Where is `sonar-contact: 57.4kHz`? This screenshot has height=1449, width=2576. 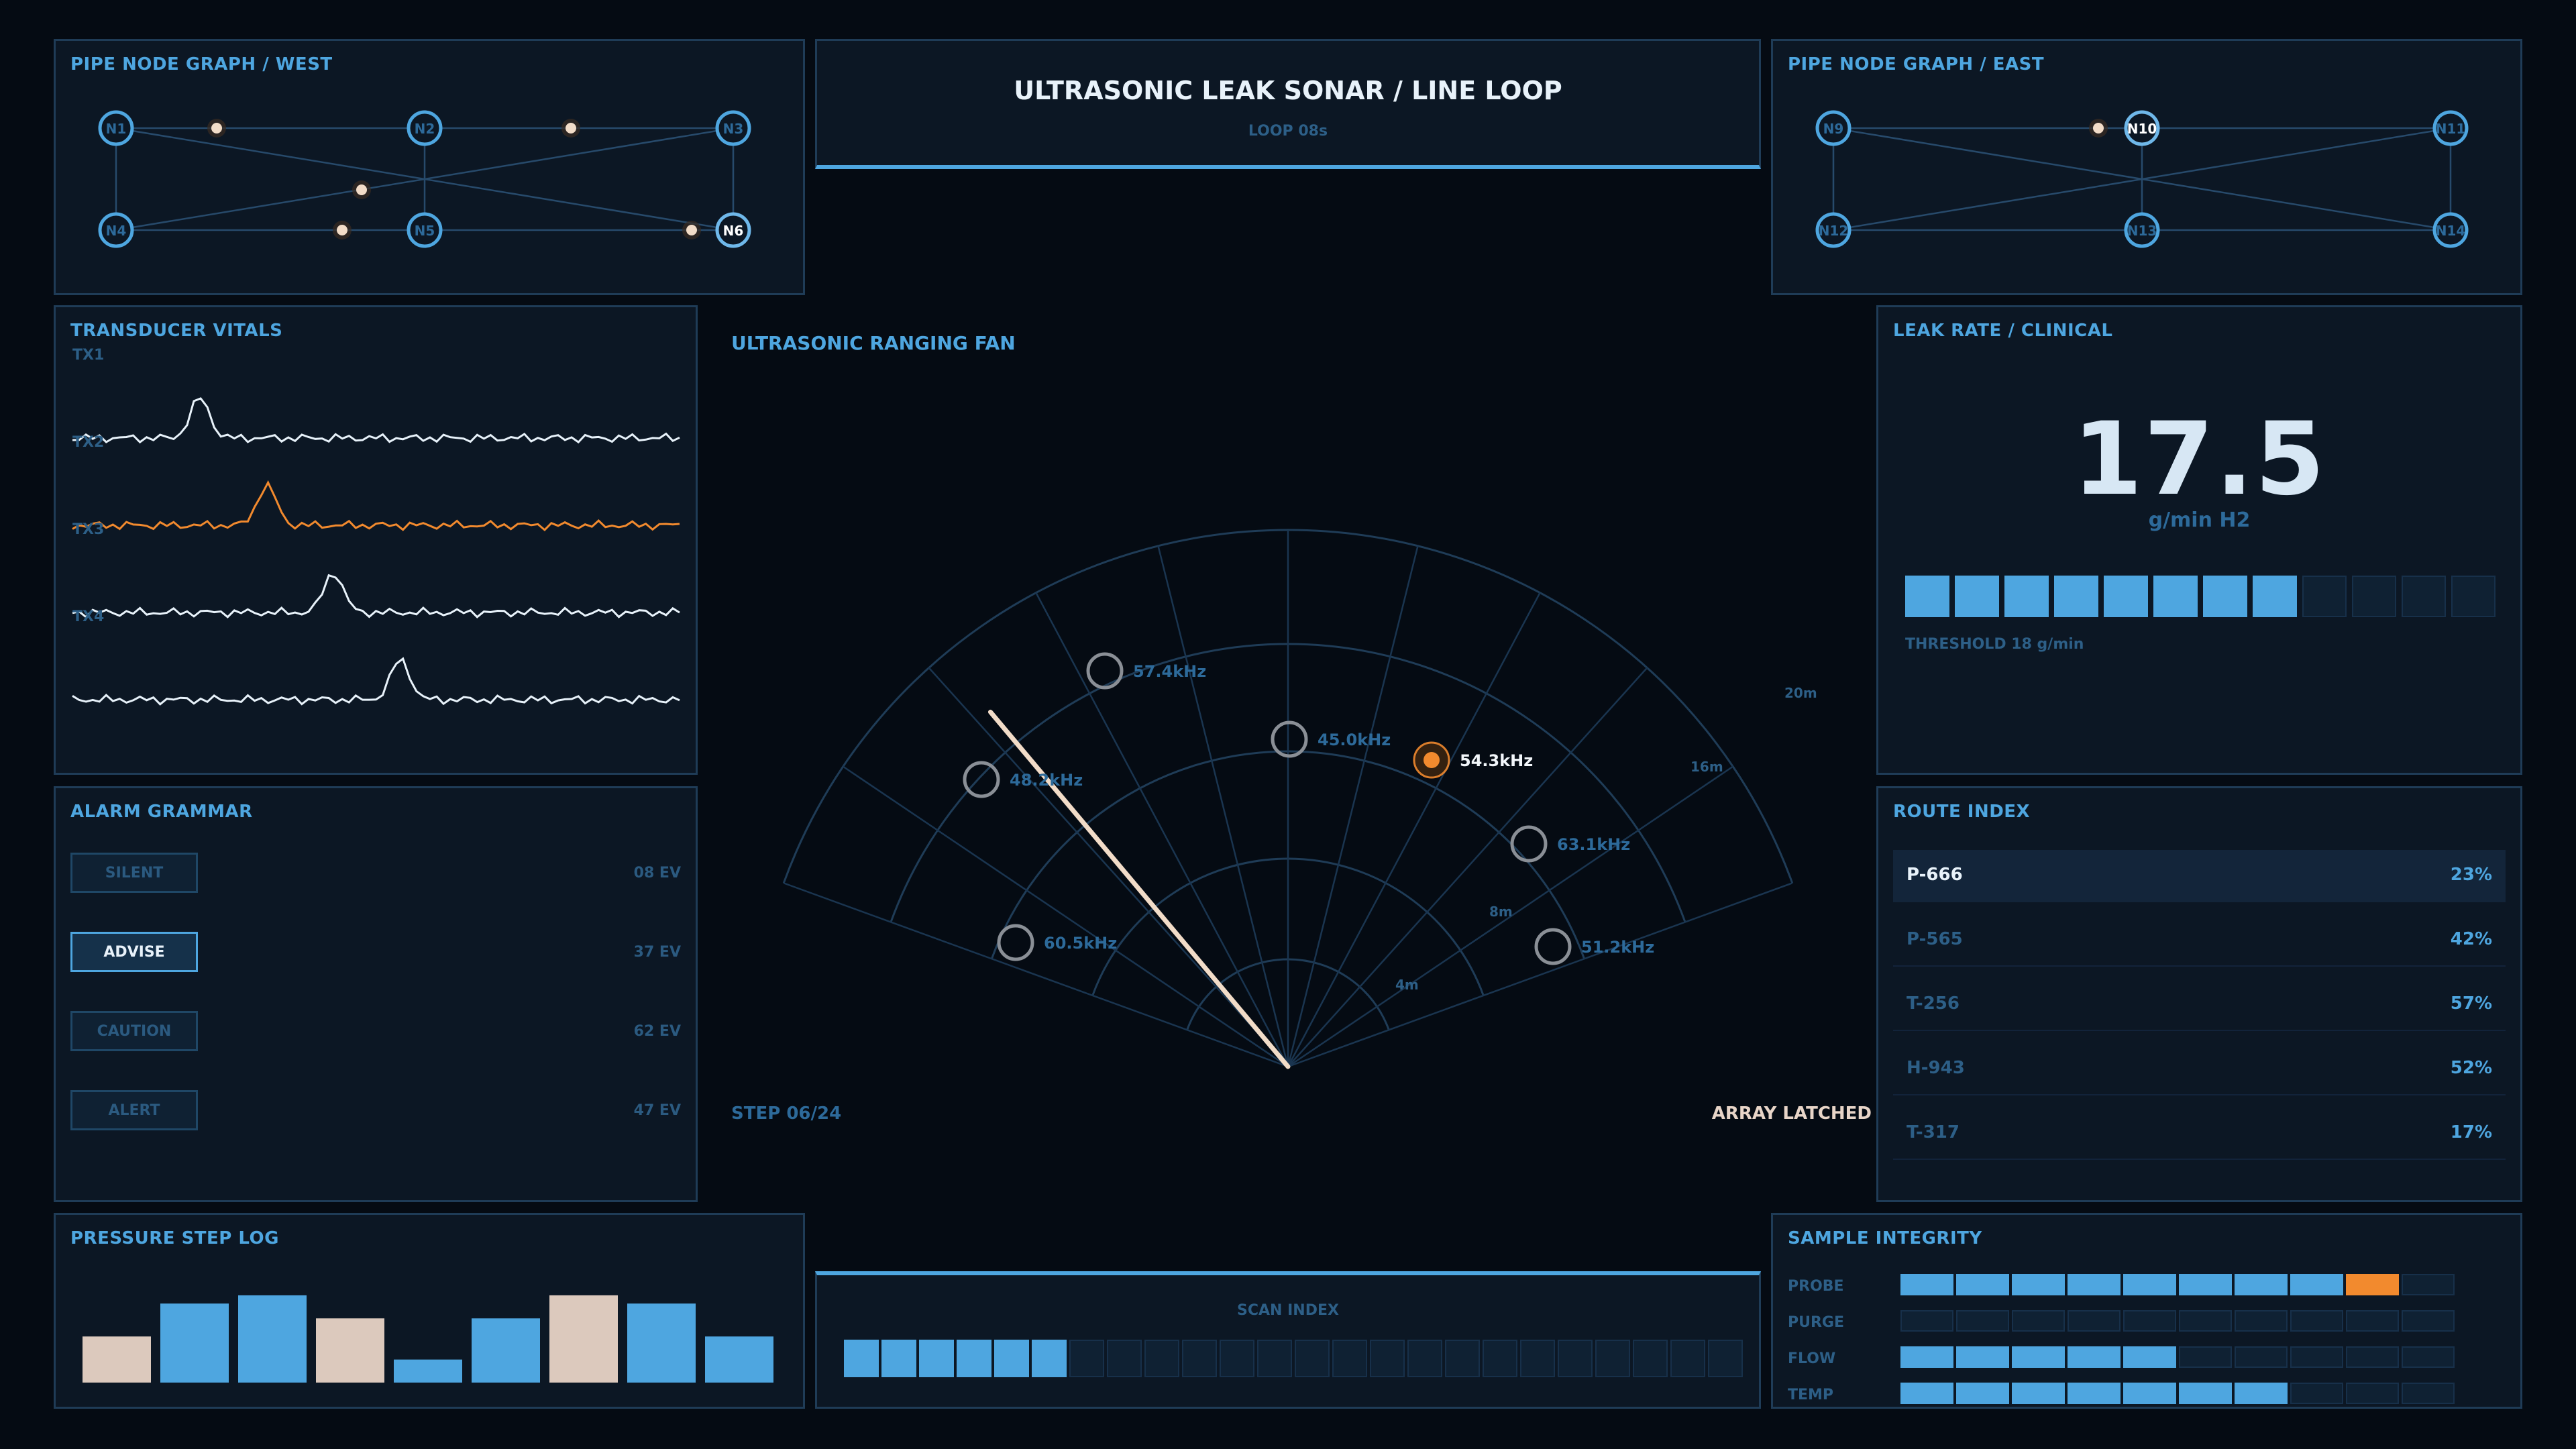 sonar-contact: 57.4kHz is located at coordinates (1146, 671).